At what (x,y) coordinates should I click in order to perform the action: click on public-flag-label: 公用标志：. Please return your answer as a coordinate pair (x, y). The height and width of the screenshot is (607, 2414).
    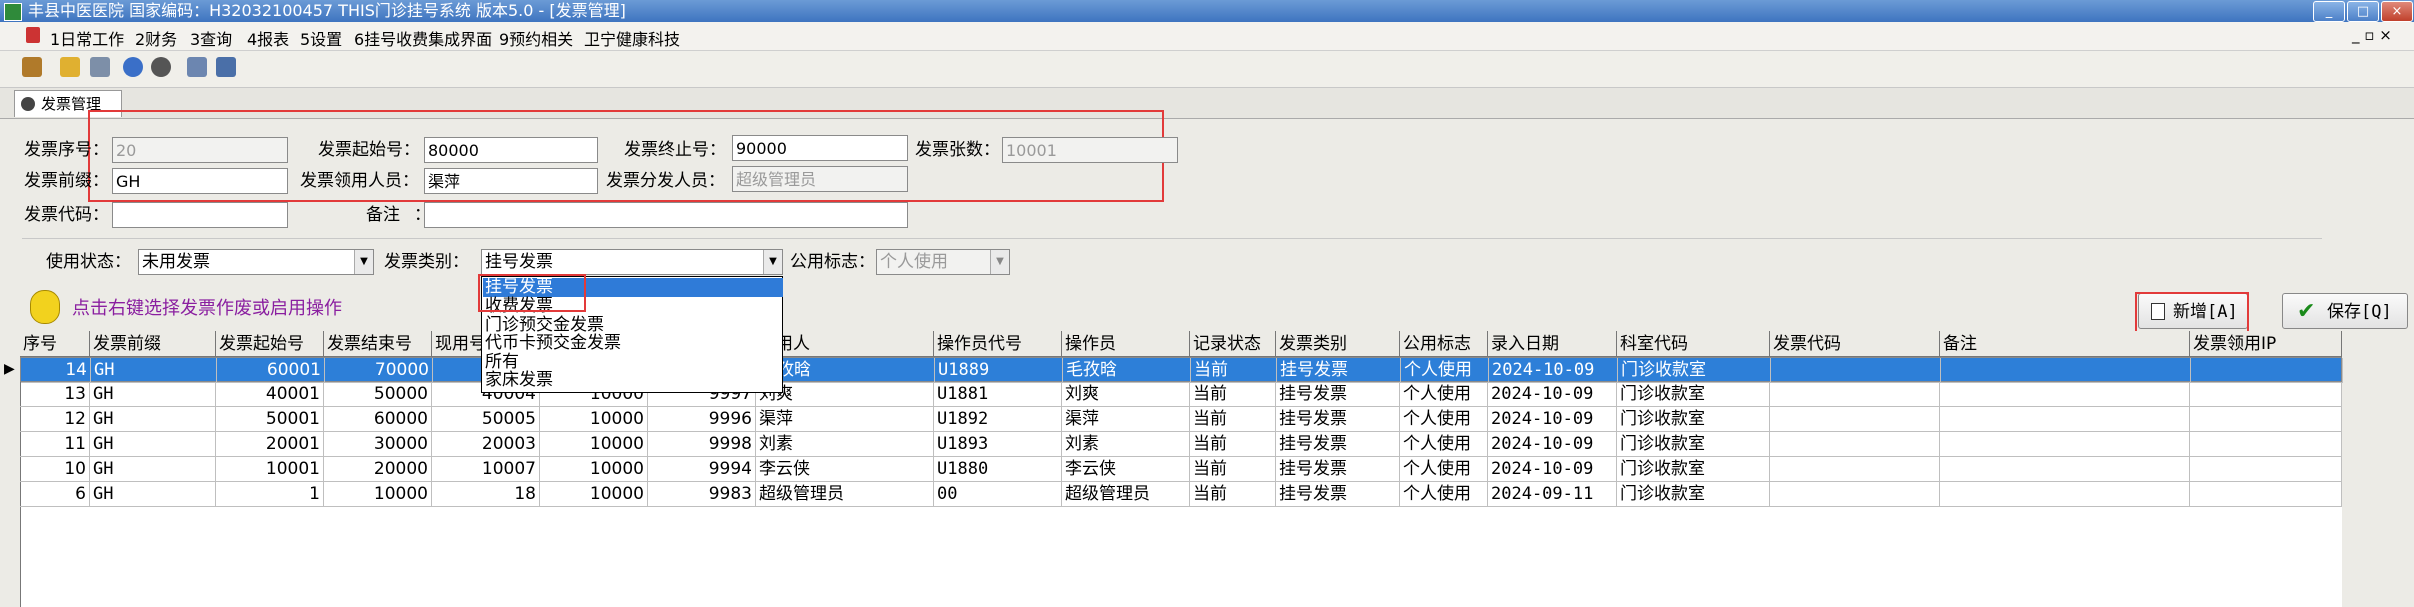
    Looking at the image, I should click on (832, 262).